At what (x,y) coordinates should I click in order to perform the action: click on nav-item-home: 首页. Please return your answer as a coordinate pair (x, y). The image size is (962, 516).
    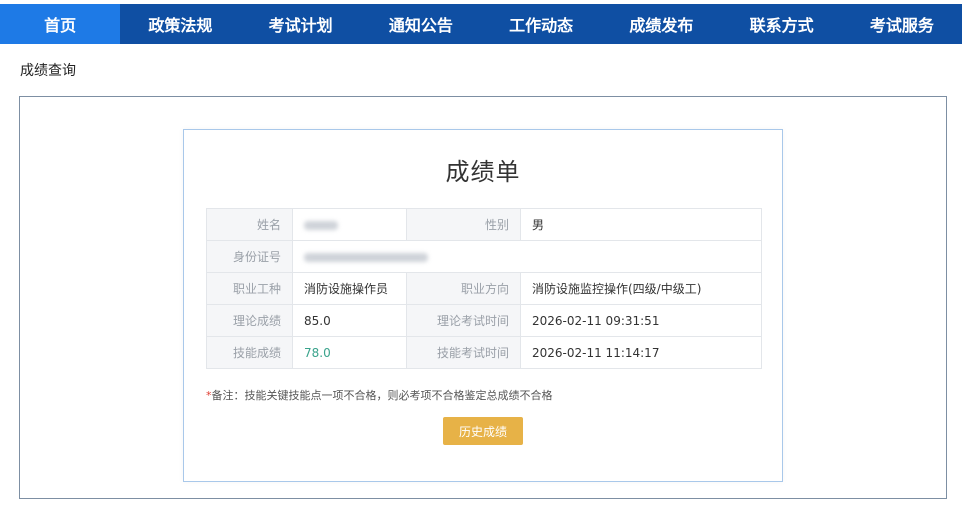
    Looking at the image, I should click on (60, 24).